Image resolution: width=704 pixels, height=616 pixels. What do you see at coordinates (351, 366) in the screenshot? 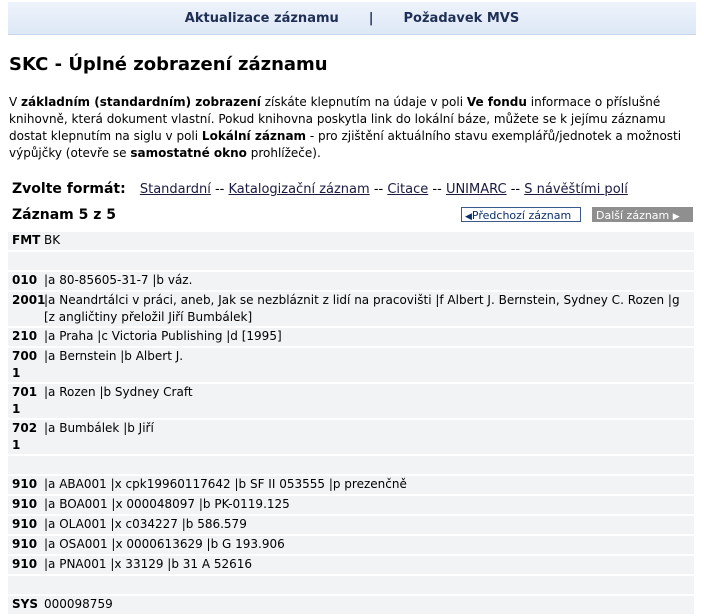
I see `record-field-row: 700 1 |a Bernstein |b Albert J.` at bounding box center [351, 366].